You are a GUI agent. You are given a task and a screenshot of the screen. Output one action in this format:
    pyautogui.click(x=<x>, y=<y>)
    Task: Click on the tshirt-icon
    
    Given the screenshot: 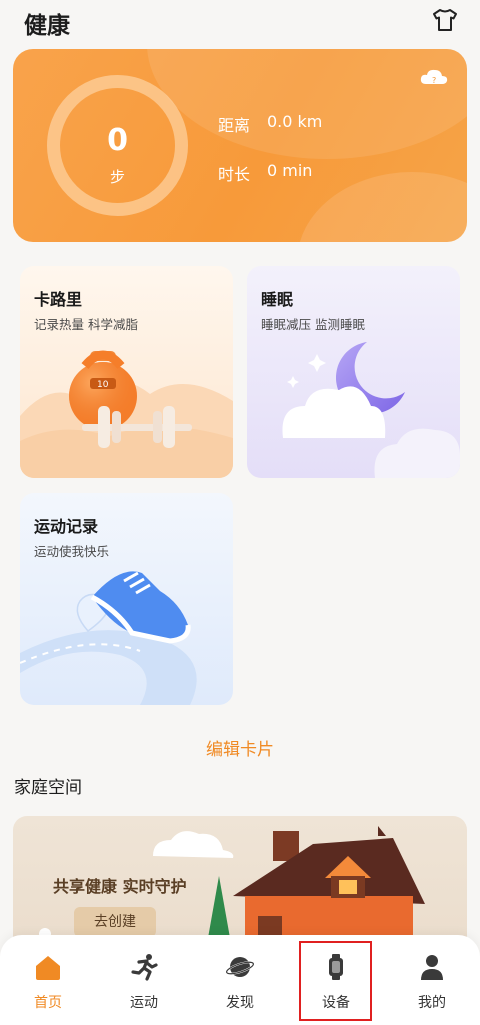 What is the action you would take?
    pyautogui.click(x=445, y=20)
    